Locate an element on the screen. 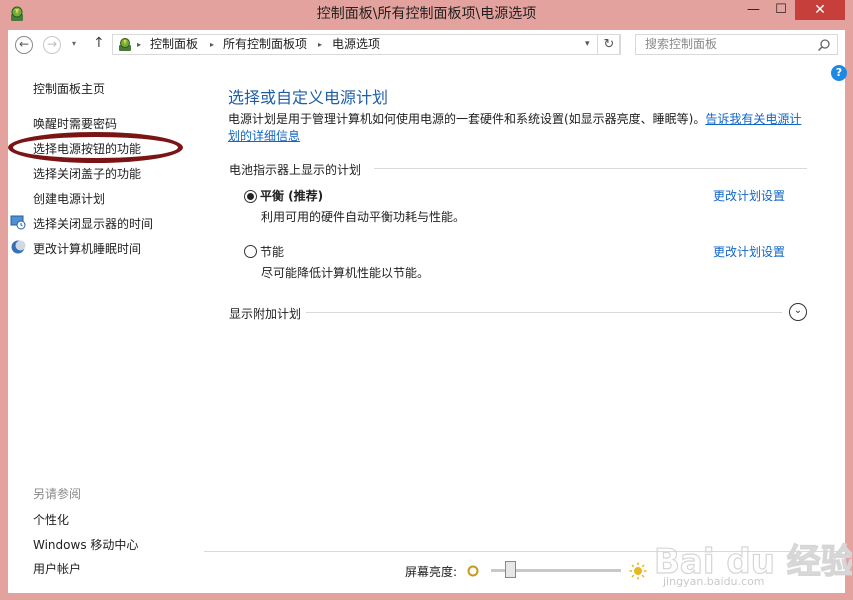 Image resolution: width=853 pixels, height=600 pixels. battery-plans-group-label: 电池指示器上显示的计划 is located at coordinates (295, 170).